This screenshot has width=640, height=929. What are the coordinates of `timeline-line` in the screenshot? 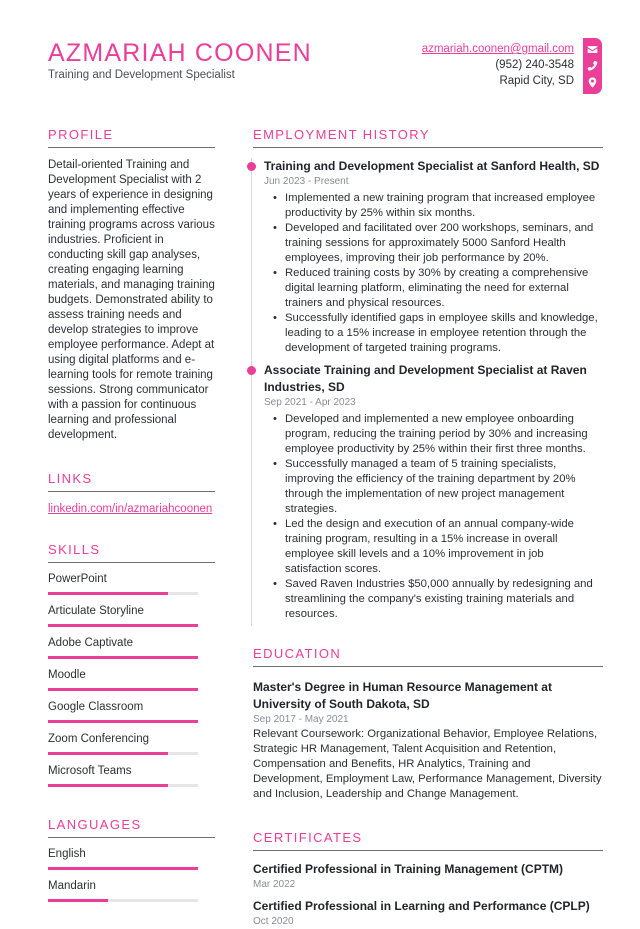 It's located at (251, 392).